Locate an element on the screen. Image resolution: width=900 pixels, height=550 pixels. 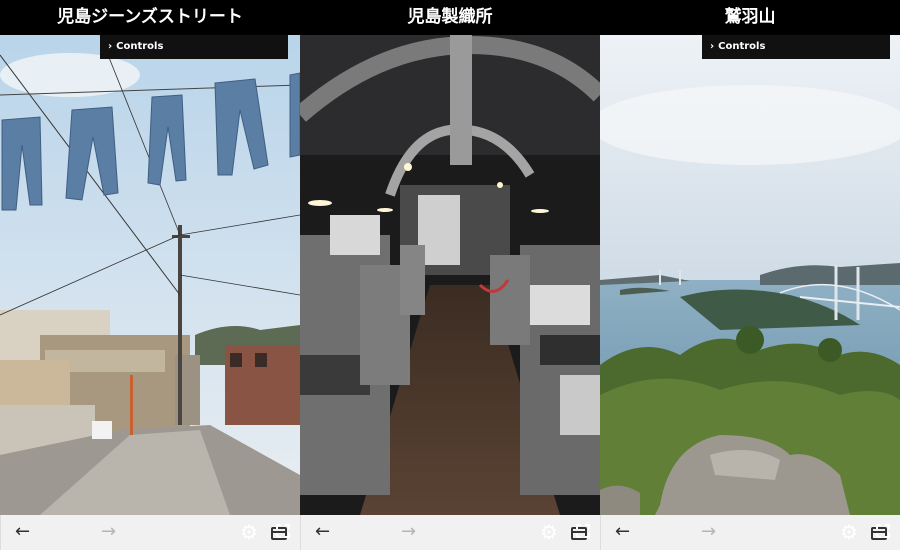
panel-title: 児島ジーンズストリート is located at coordinates (150, 17).